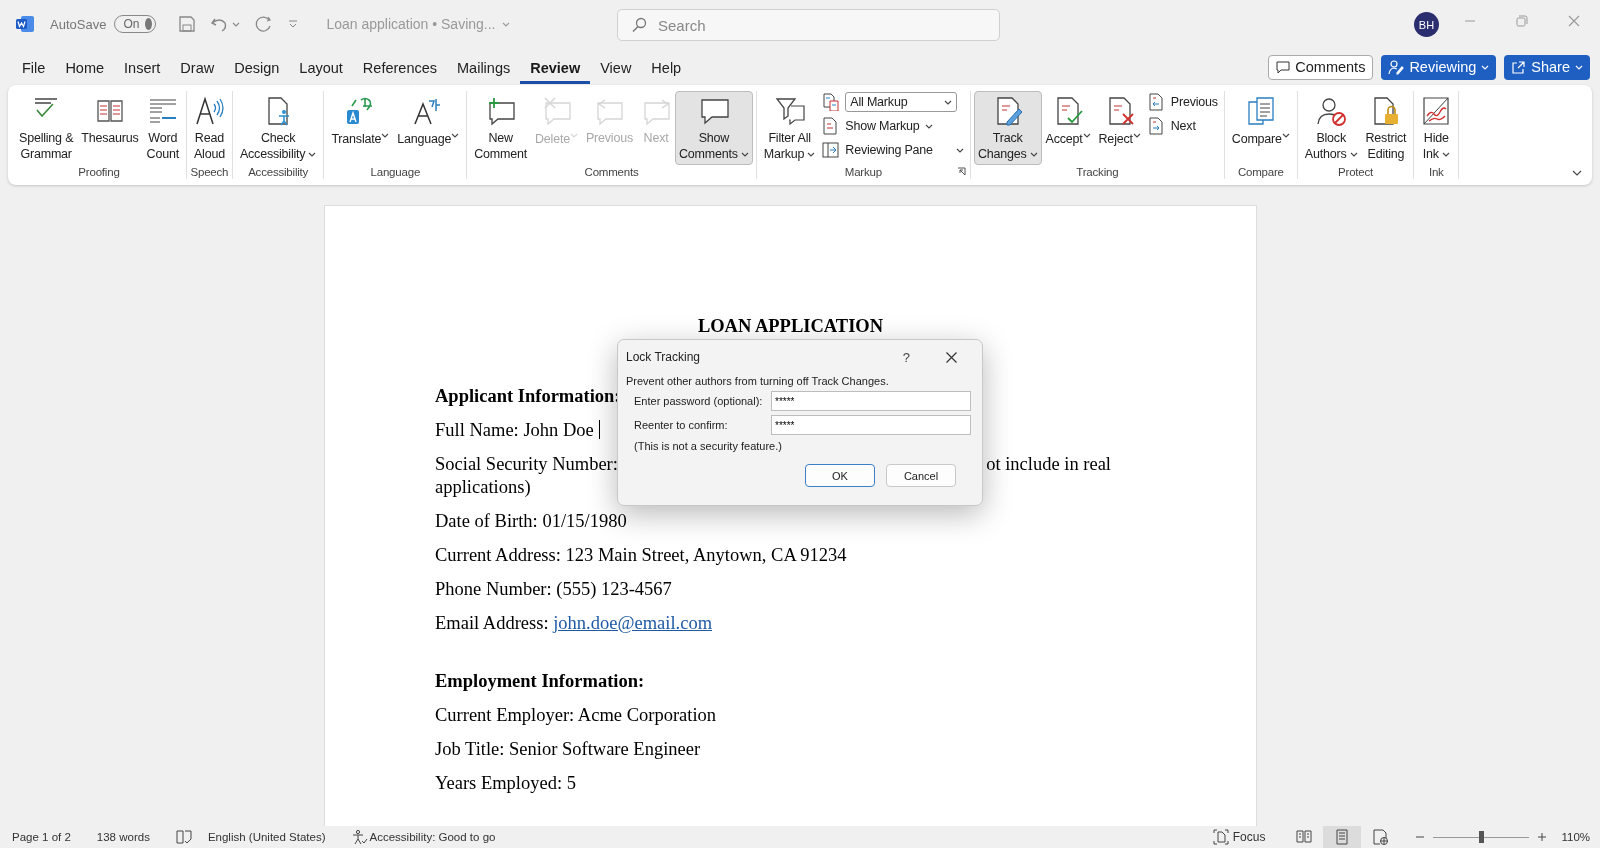  Describe the element at coordinates (1119, 126) in the screenshot. I see `ribbon-button: Reject` at that location.